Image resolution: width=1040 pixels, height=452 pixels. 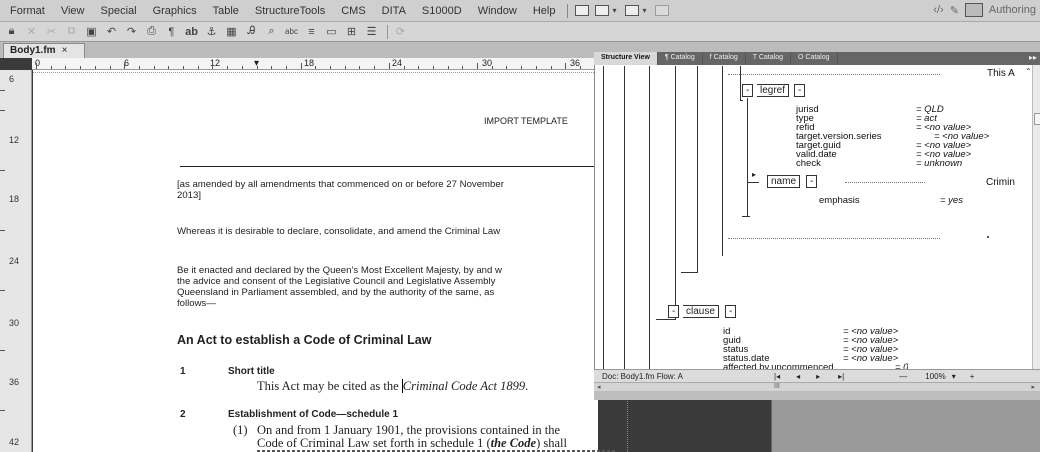 I want to click on page-header: IMPORT TEMPLATE, so click(x=526, y=121).